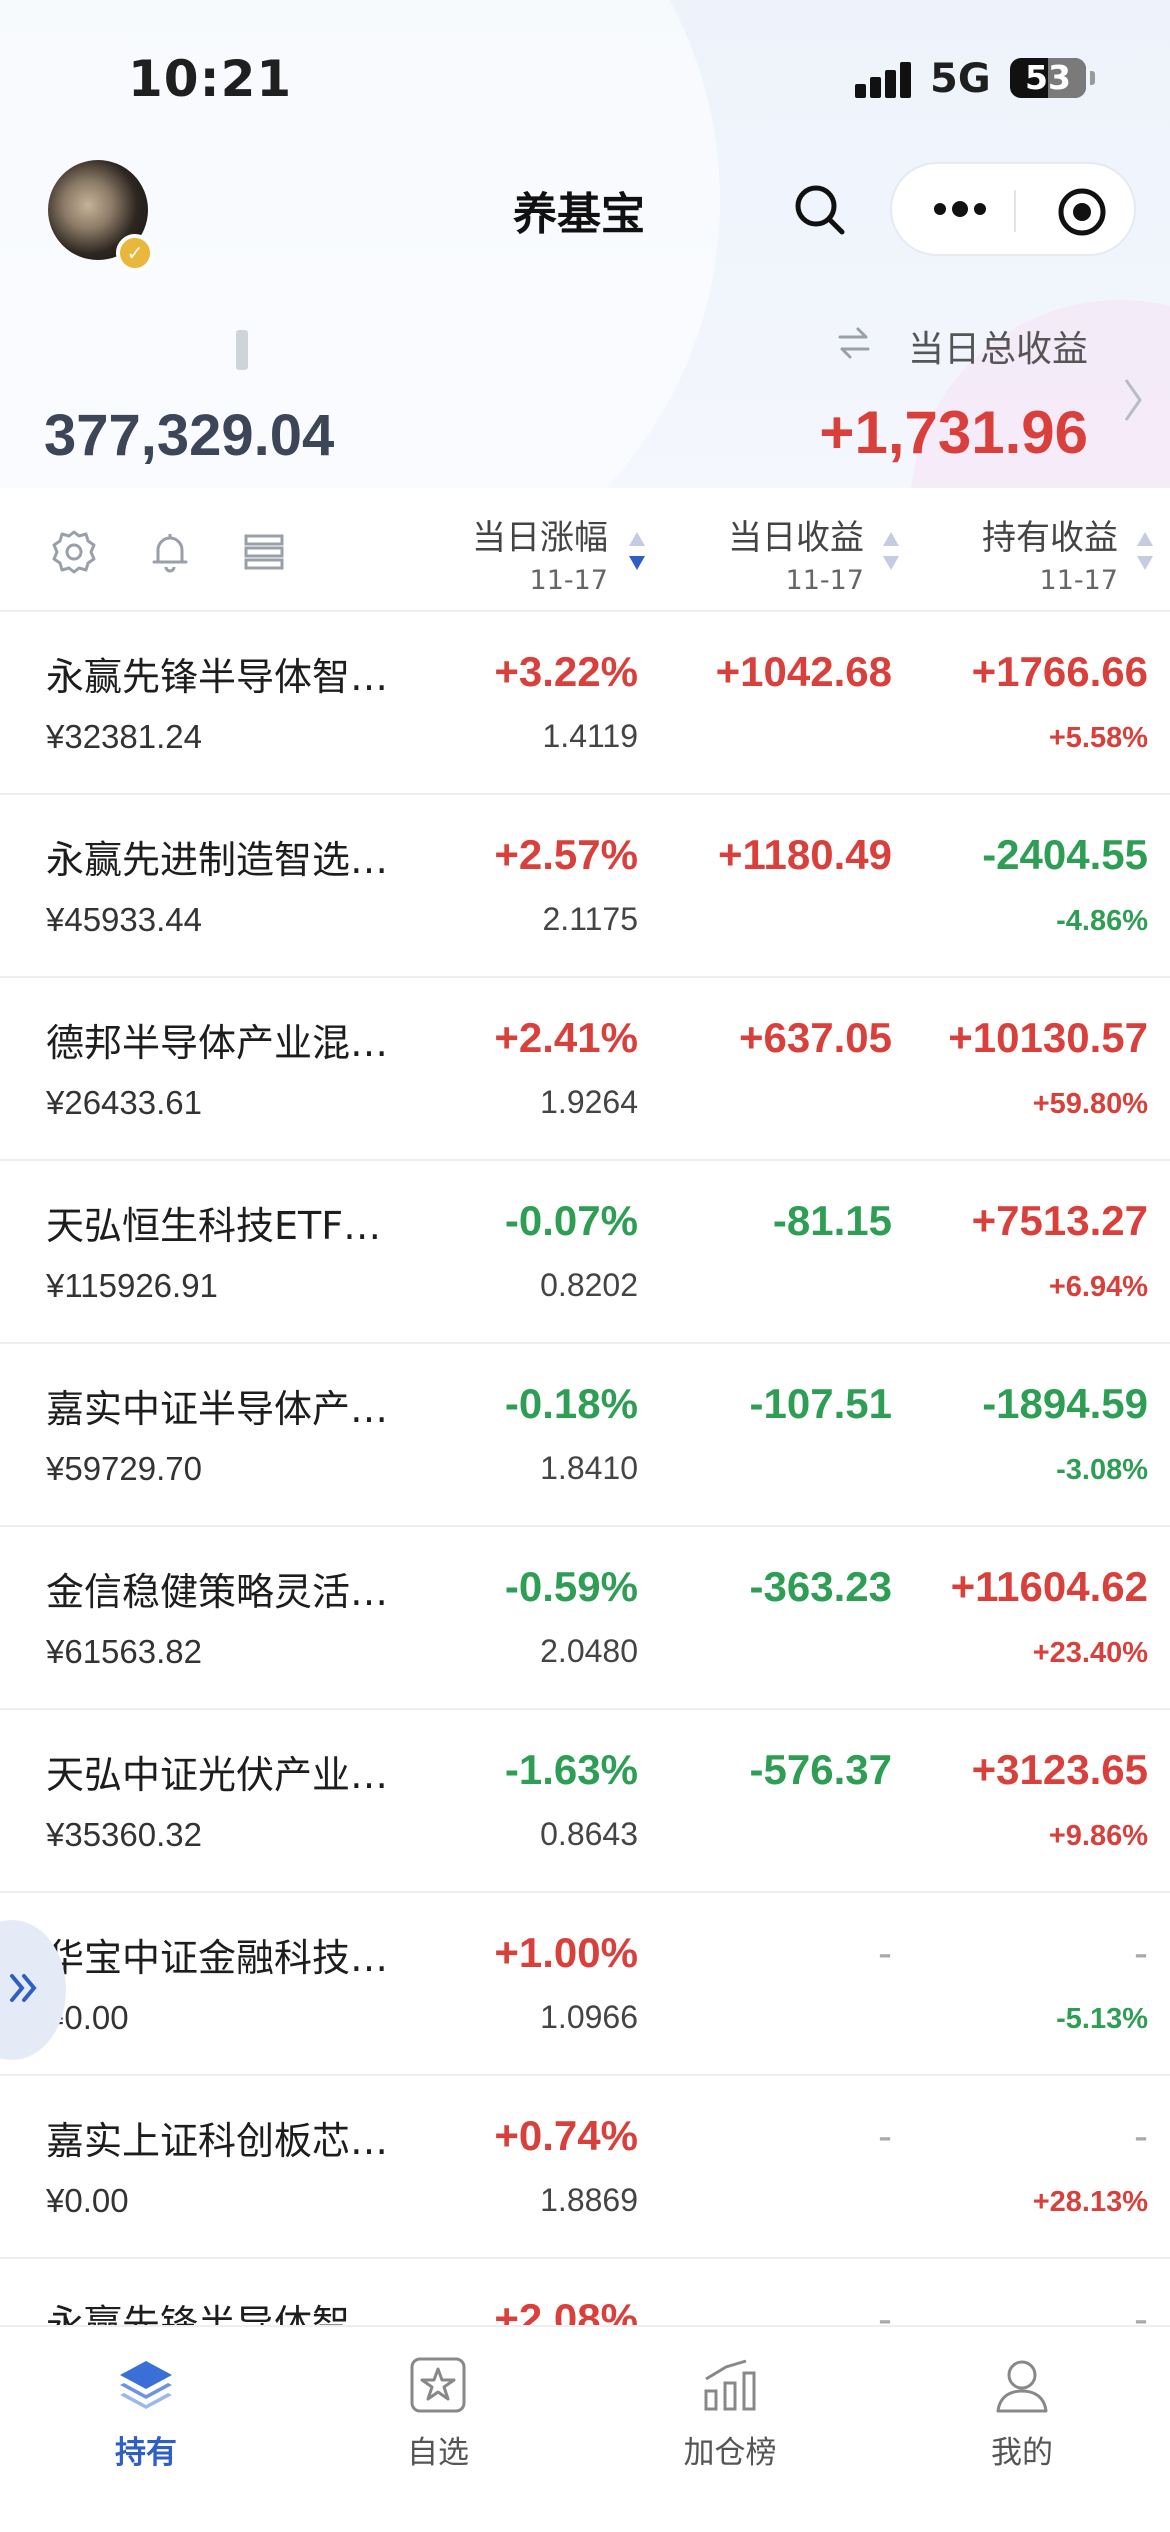 This screenshot has height=2532, width=1170. Describe the element at coordinates (540, 553) in the screenshot. I see `column-change-header: 当日涨幅 11-17` at that location.